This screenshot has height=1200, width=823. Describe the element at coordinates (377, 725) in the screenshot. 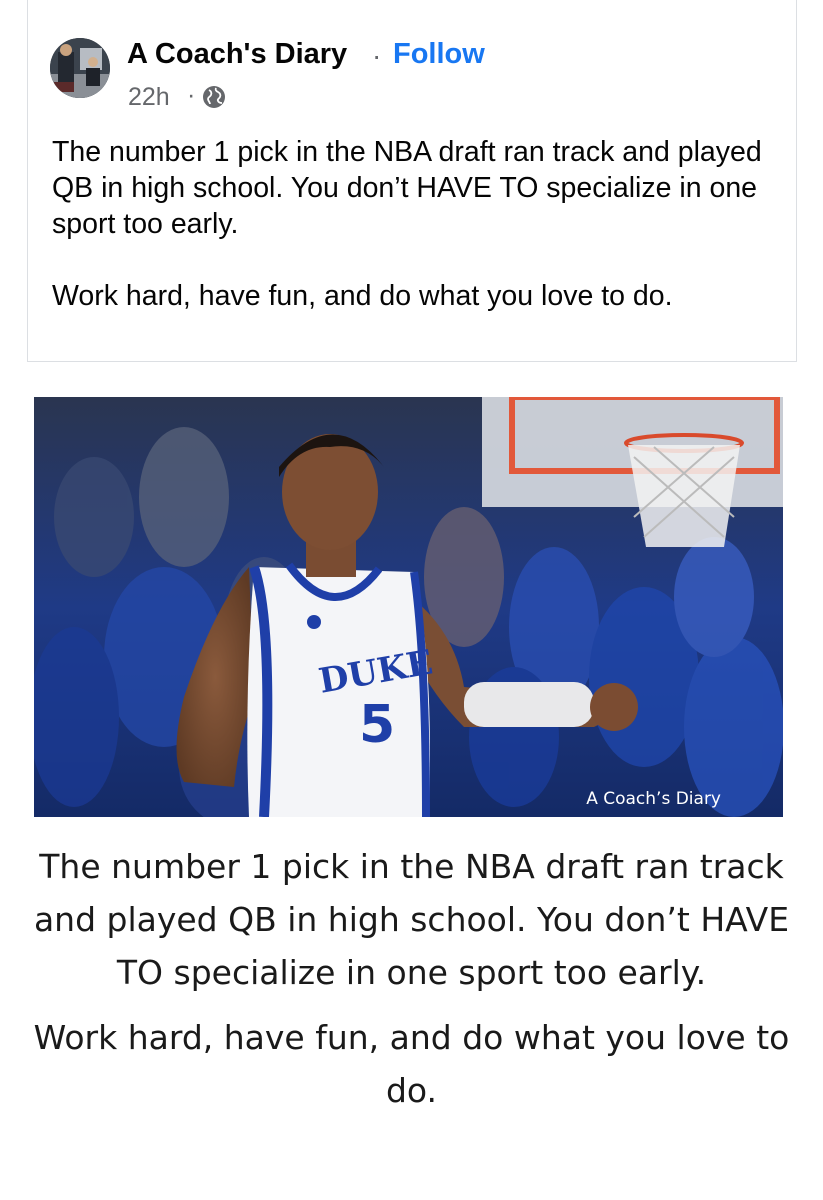

I see `jersey-number: 5` at that location.